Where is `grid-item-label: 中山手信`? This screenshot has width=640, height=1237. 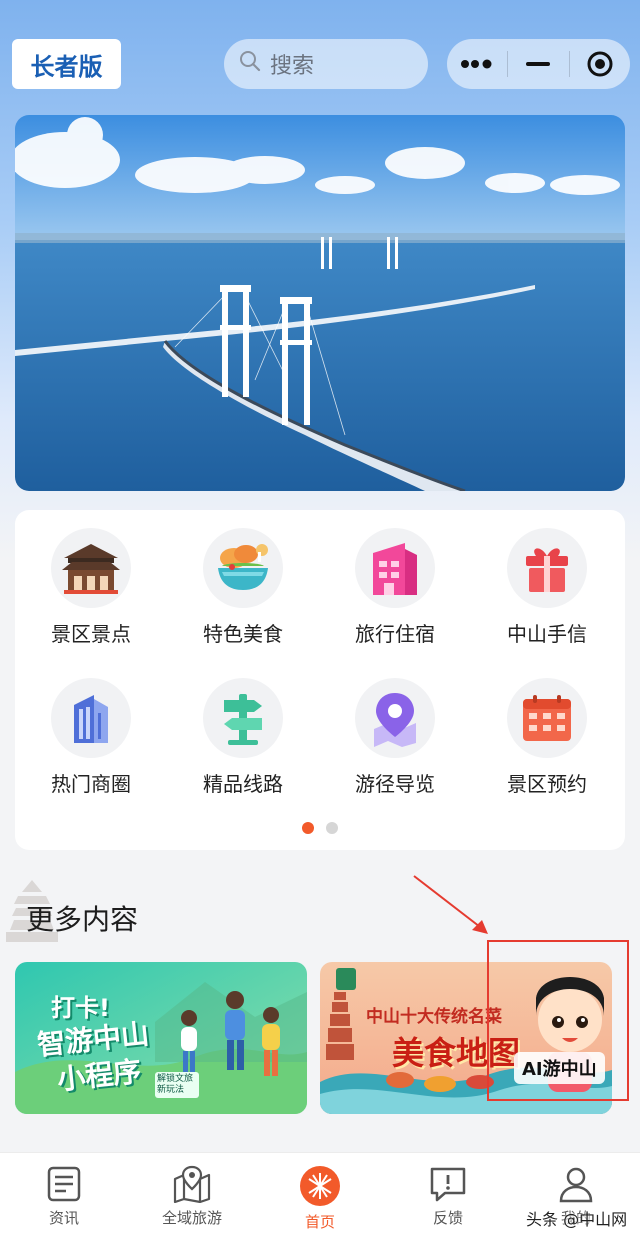 grid-item-label: 中山手信 is located at coordinates (547, 634).